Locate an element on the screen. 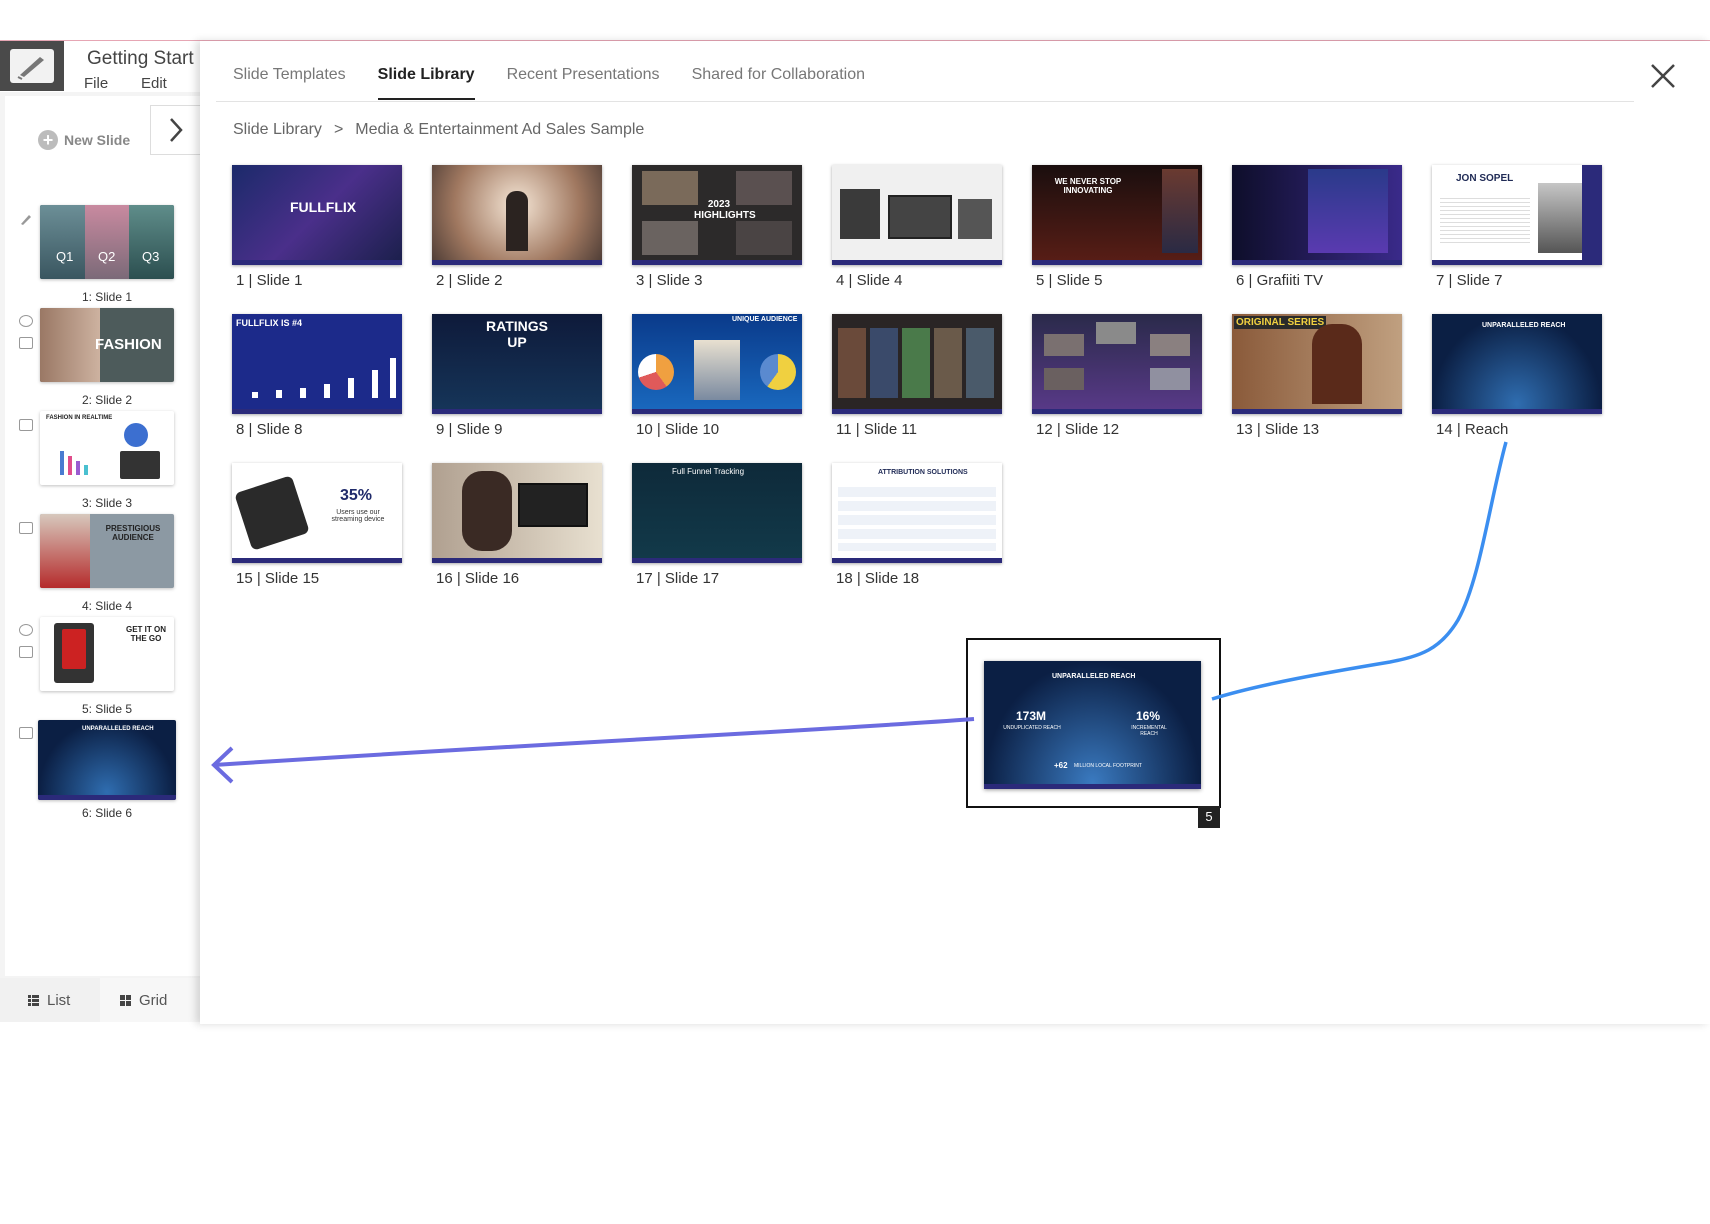 Image resolution: width=1710 pixels, height=1224 pixels. menu-file: File is located at coordinates (96, 83).